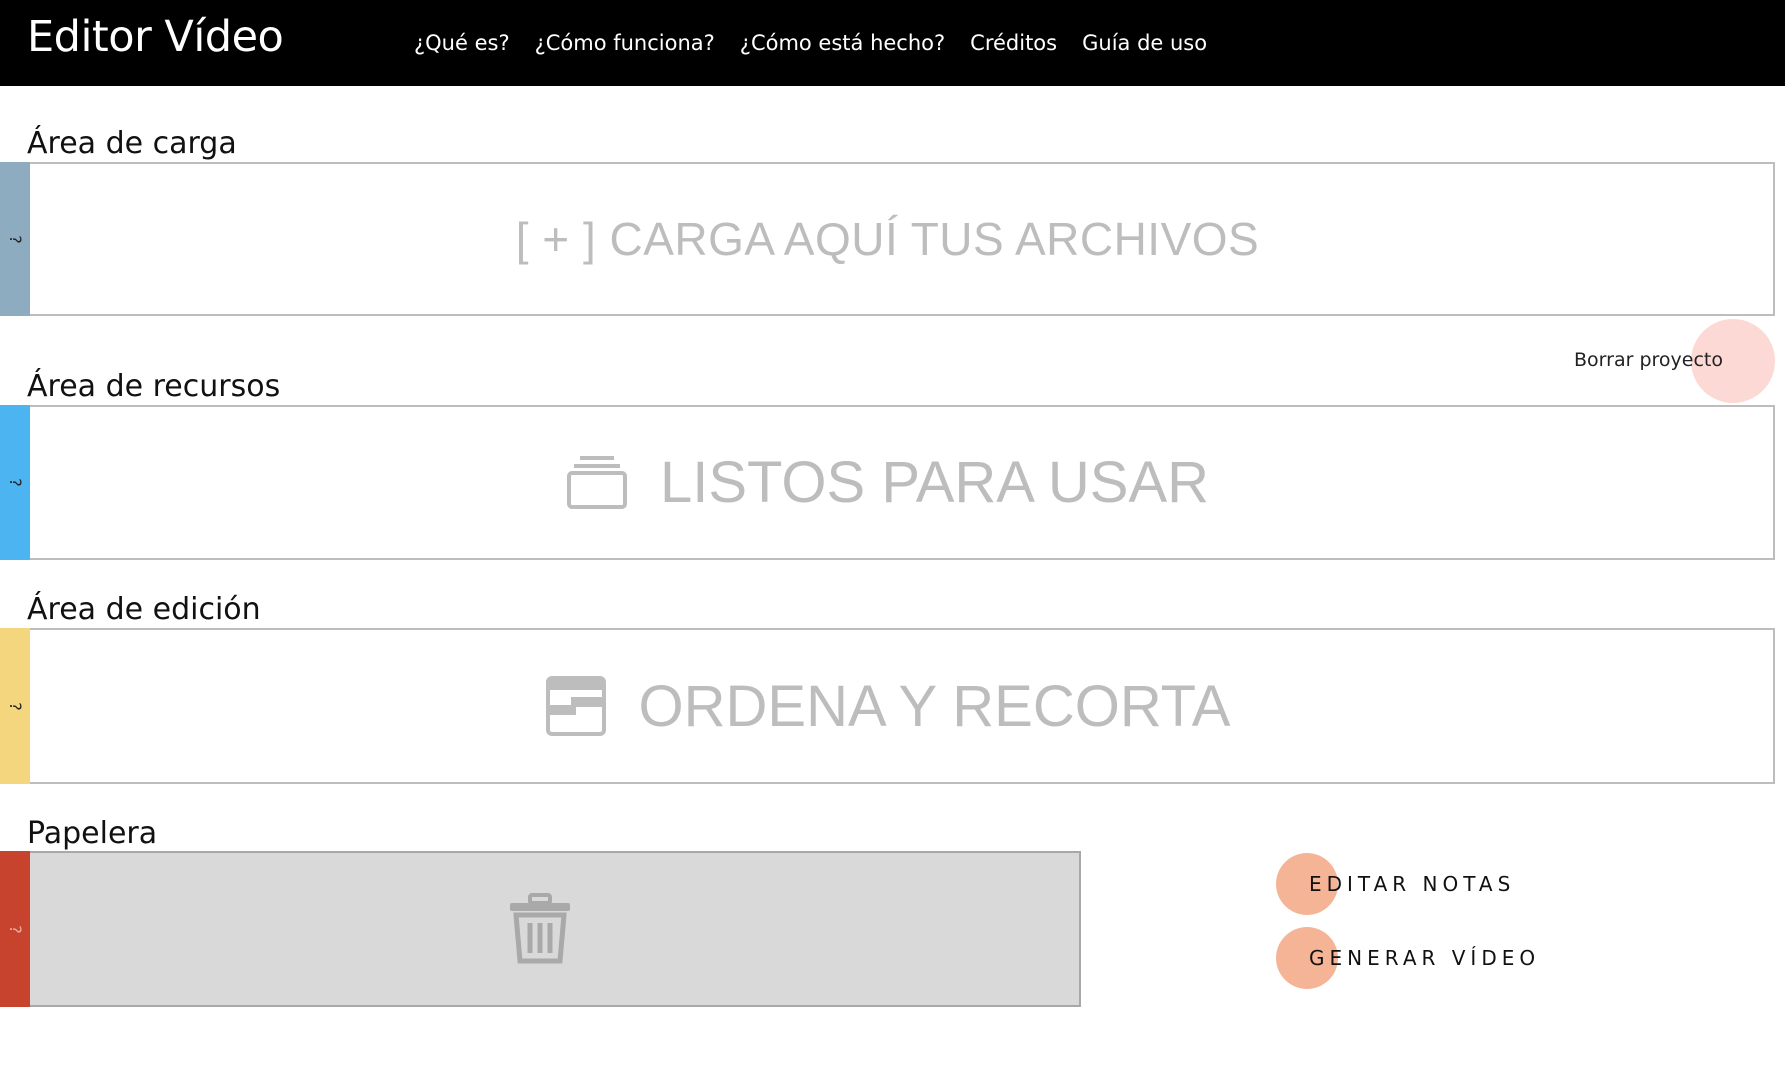 This screenshot has height=1083, width=1785. I want to click on trash-help-label: ?, so click(15, 929).